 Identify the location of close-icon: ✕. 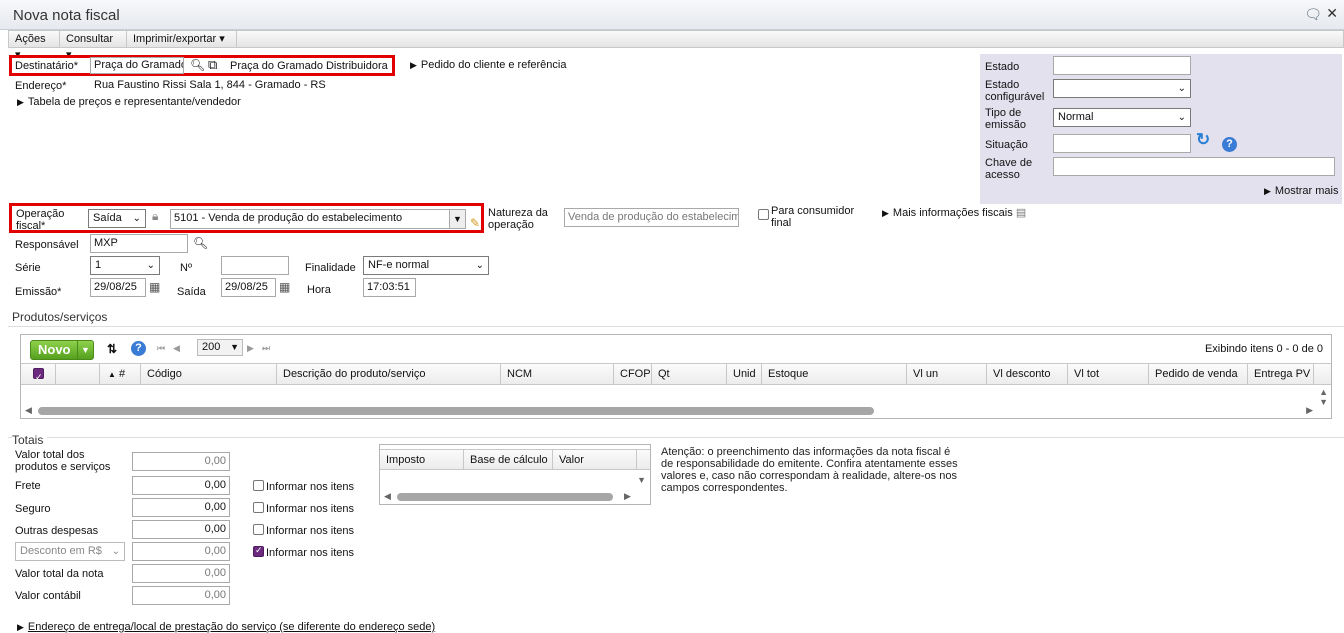
(1332, 13).